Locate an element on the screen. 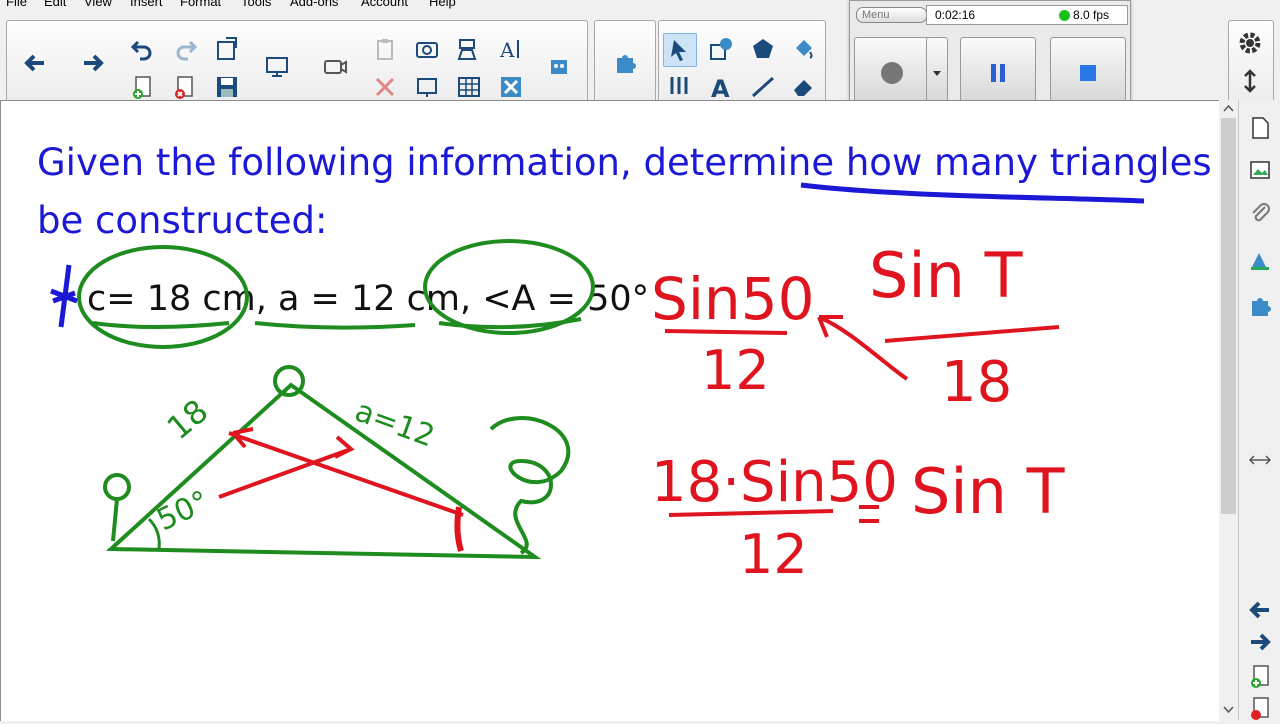  record-button is located at coordinates (892, 73).